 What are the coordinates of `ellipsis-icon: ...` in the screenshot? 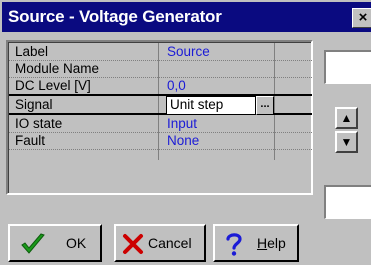 It's located at (265, 104).